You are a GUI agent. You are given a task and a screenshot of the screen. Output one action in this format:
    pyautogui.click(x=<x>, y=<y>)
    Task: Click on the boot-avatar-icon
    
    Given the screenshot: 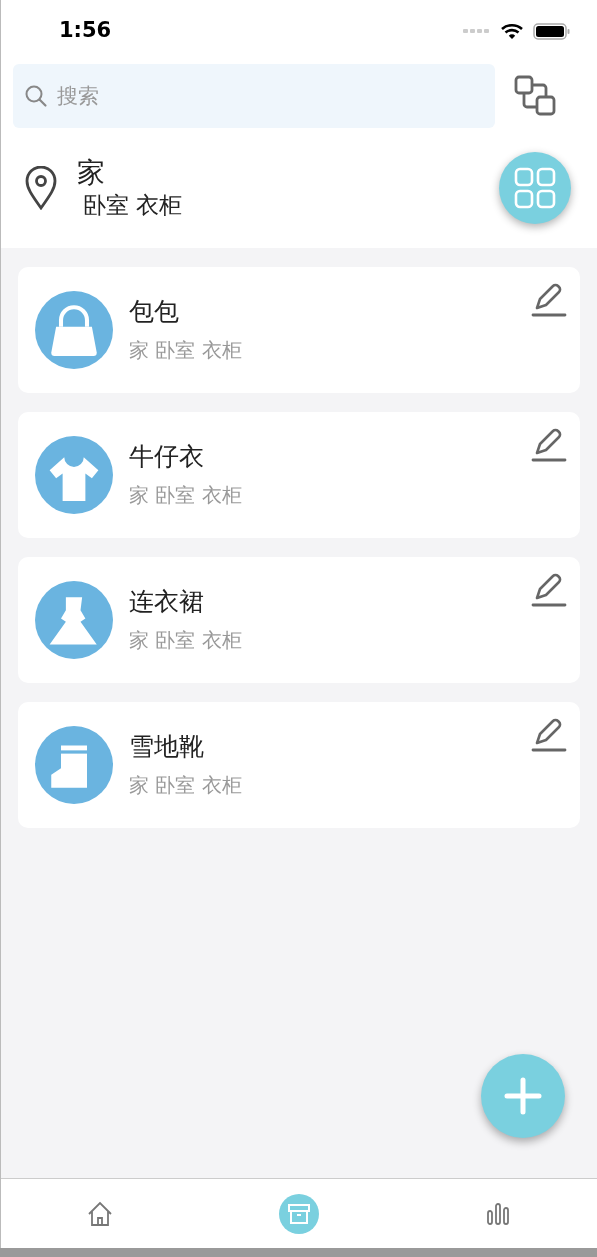 What is the action you would take?
    pyautogui.click(x=74, y=765)
    